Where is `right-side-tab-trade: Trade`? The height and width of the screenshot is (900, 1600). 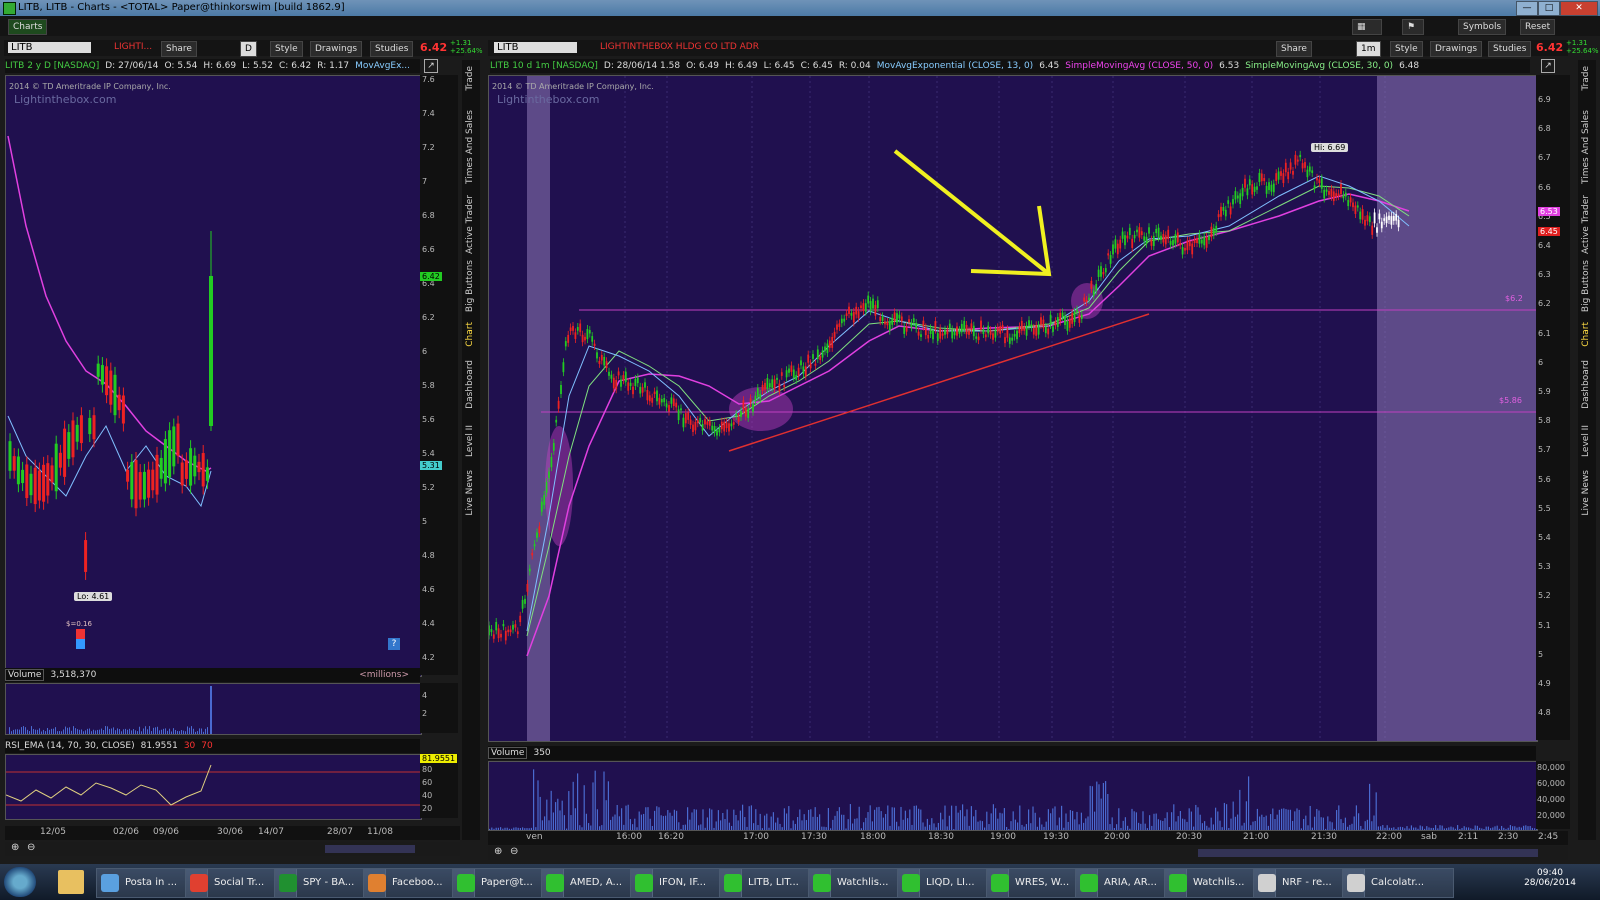 right-side-tab-trade: Trade is located at coordinates (1586, 78).